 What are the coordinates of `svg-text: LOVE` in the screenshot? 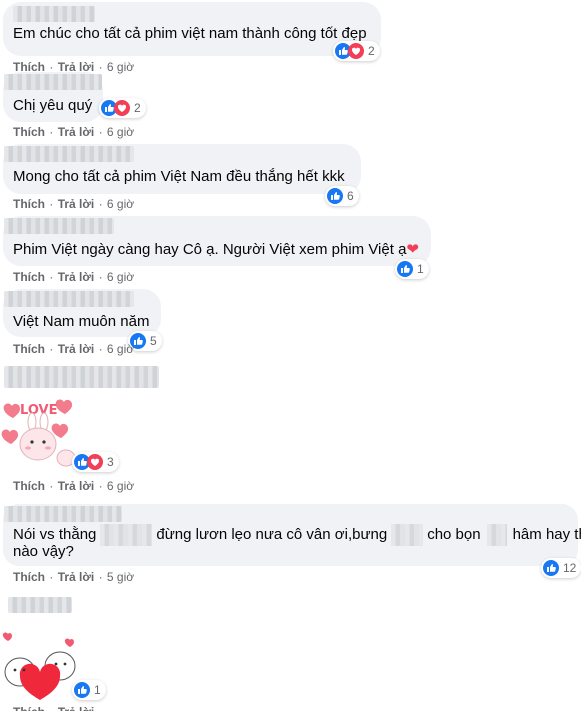 It's located at (38, 410).